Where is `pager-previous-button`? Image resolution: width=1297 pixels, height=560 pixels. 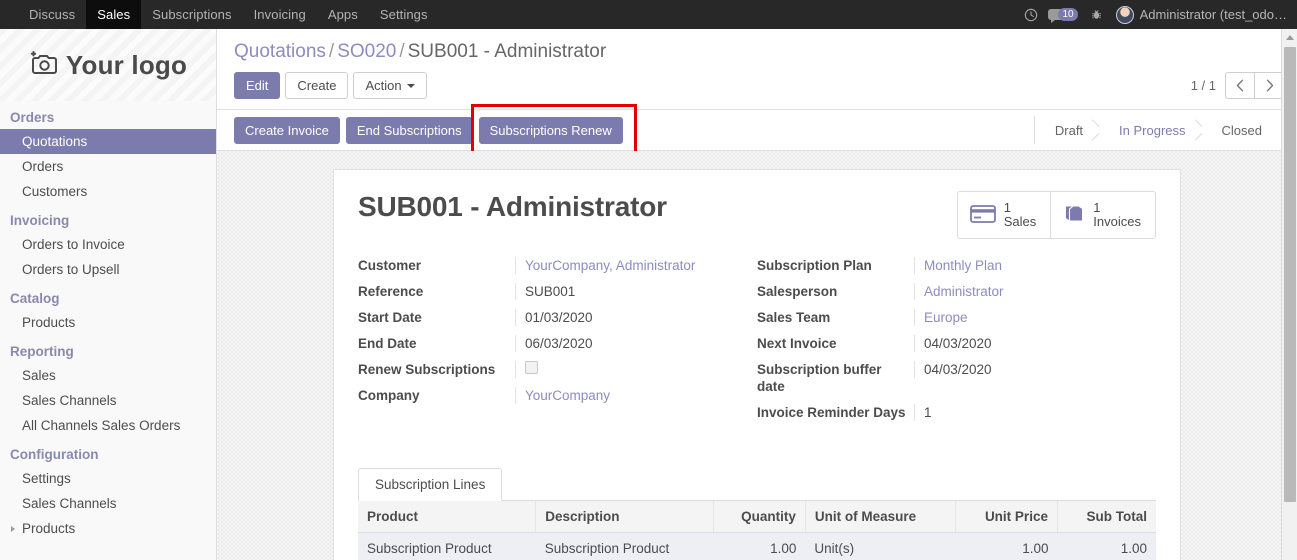 pager-previous-button is located at coordinates (1240, 85).